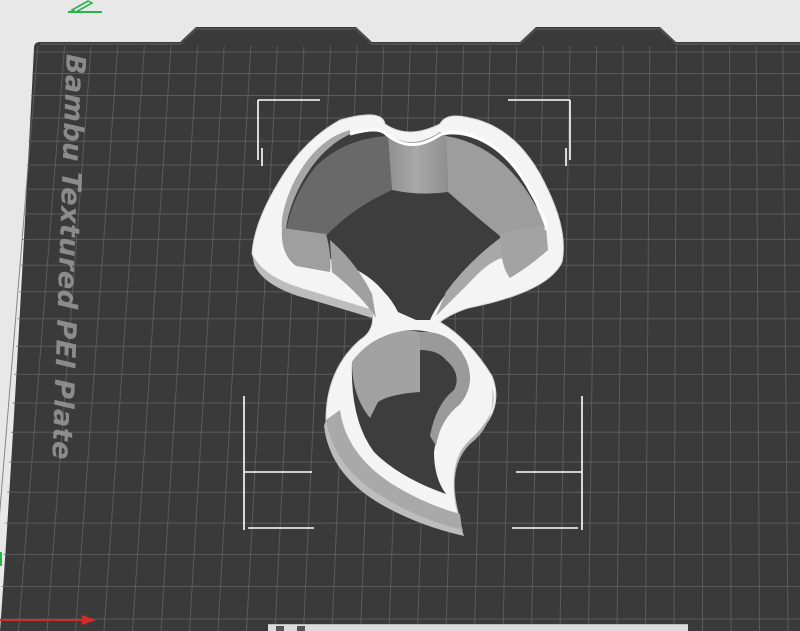  Describe the element at coordinates (478, 627) in the screenshot. I see `bottom-toolbar` at that location.